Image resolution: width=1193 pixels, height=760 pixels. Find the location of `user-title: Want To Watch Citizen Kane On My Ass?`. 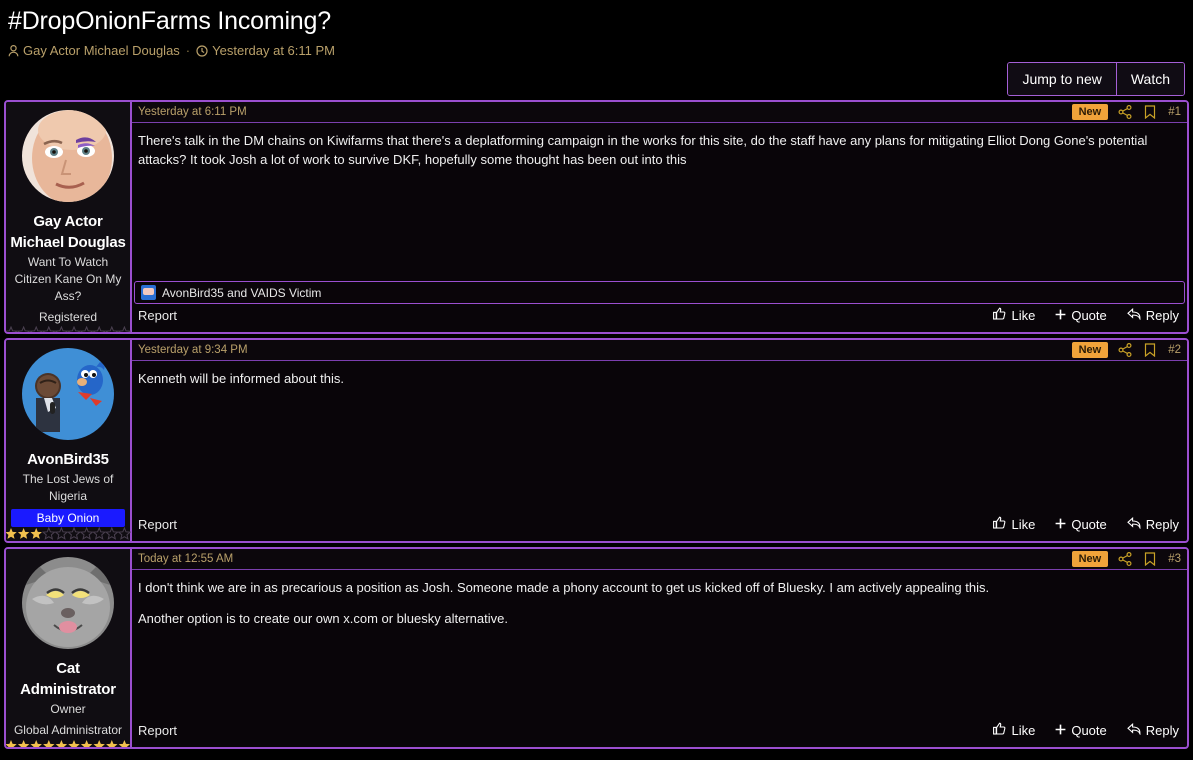

user-title: Want To Watch Citizen Kane On My Ass? is located at coordinates (68, 279).